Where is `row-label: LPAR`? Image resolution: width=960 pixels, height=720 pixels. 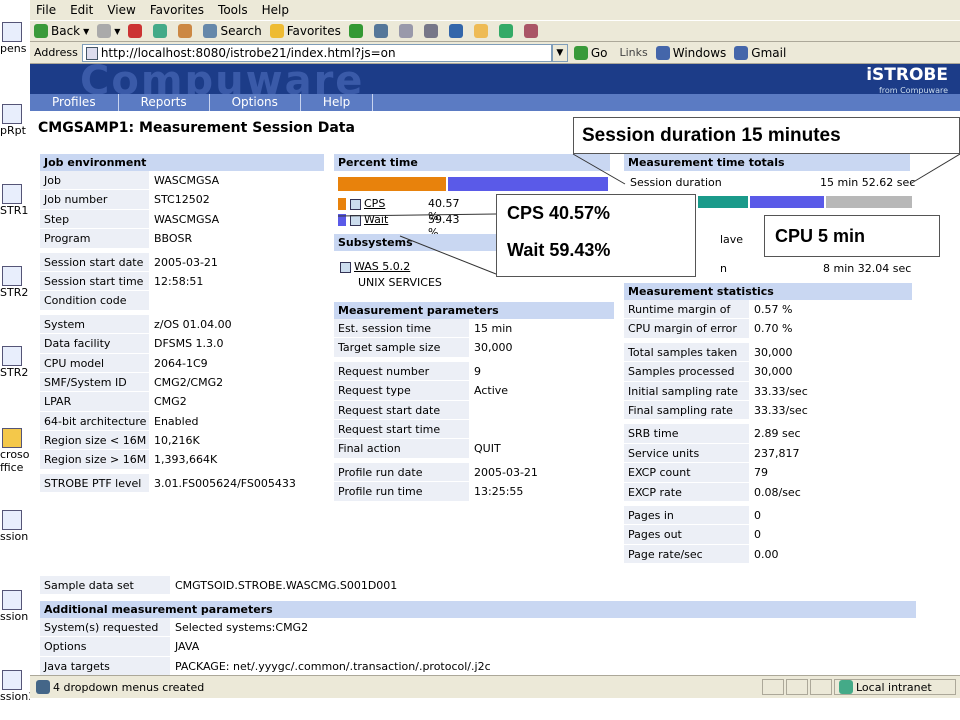 row-label: LPAR is located at coordinates (95, 402).